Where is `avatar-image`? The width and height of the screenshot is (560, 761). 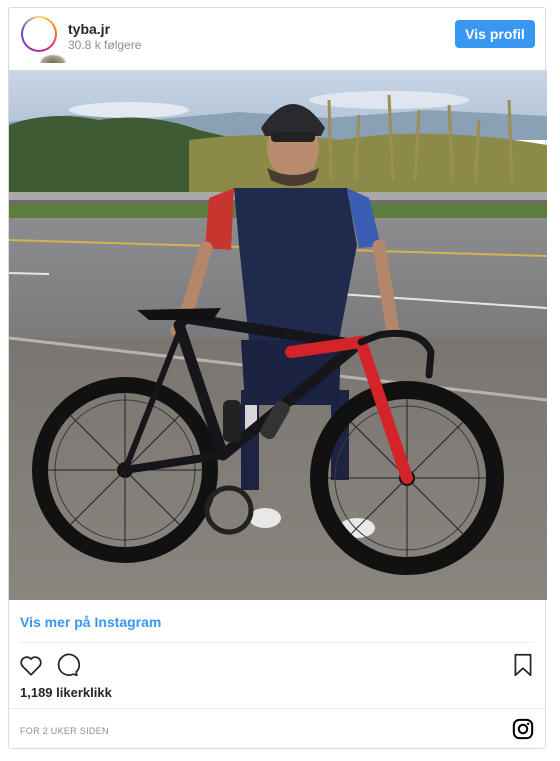
avatar-image is located at coordinates (39, 34).